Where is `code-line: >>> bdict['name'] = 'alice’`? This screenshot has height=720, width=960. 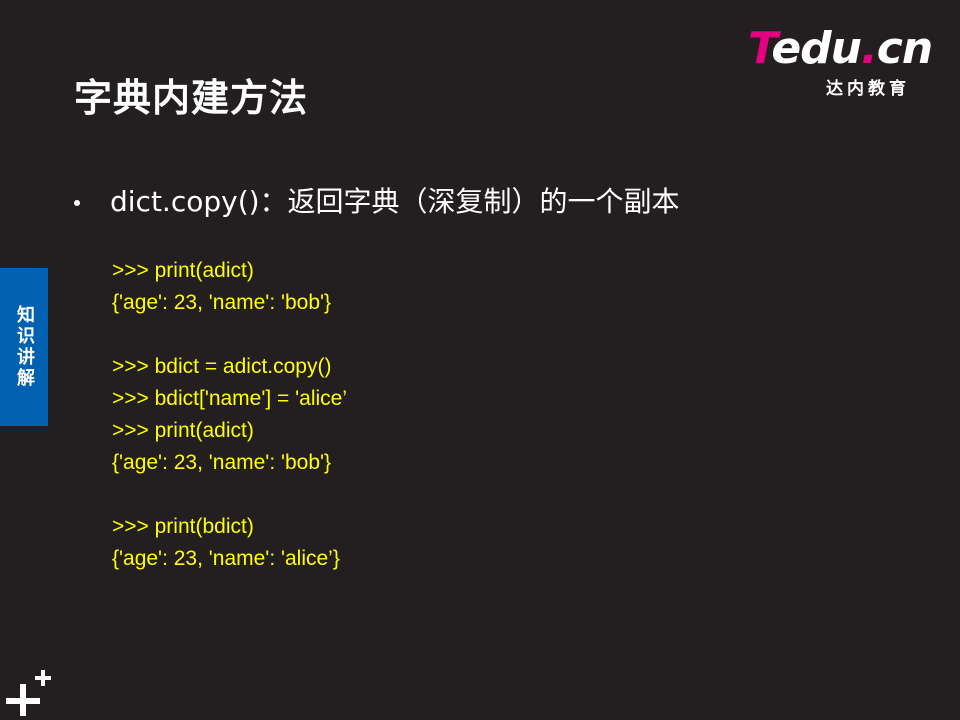
code-line: >>> bdict['name'] = 'alice’ is located at coordinates (229, 398).